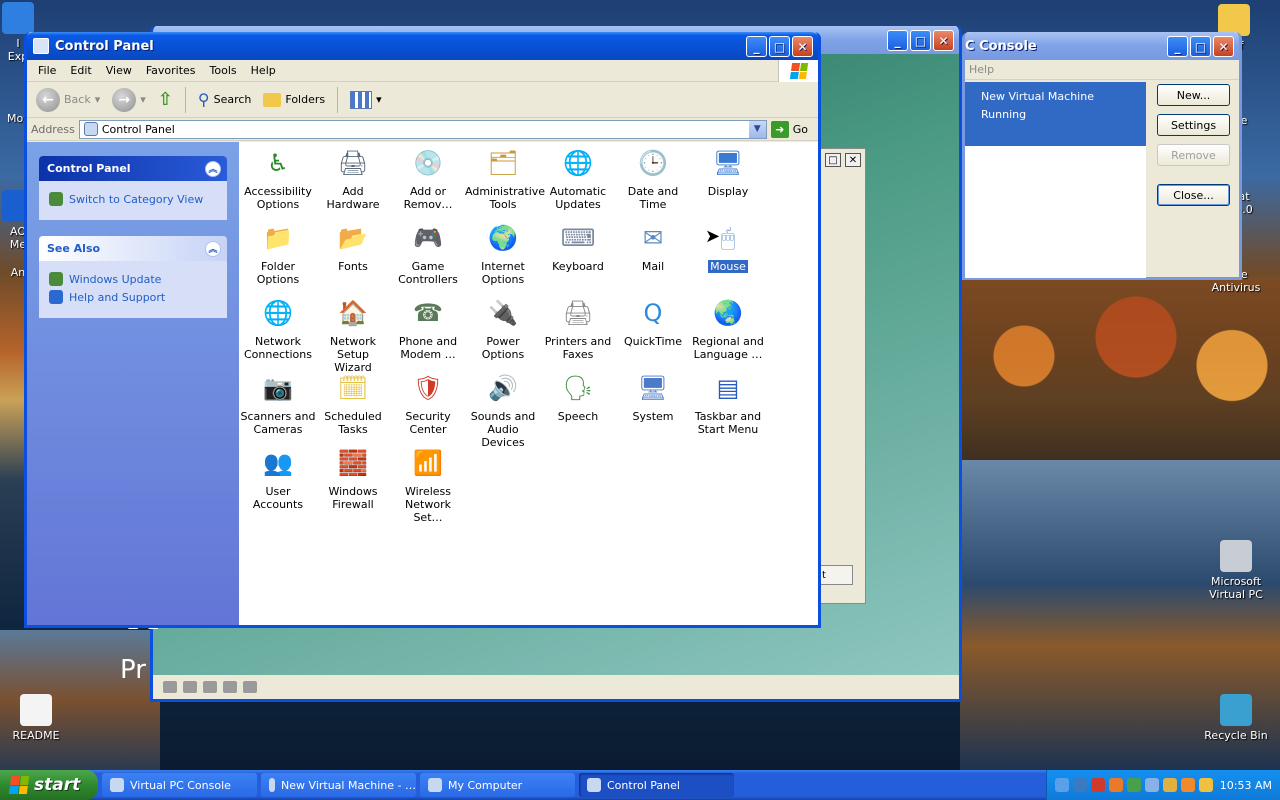 The image size is (1280, 800). What do you see at coordinates (653, 247) in the screenshot?
I see `control-panel-item: ✉ Mail` at bounding box center [653, 247].